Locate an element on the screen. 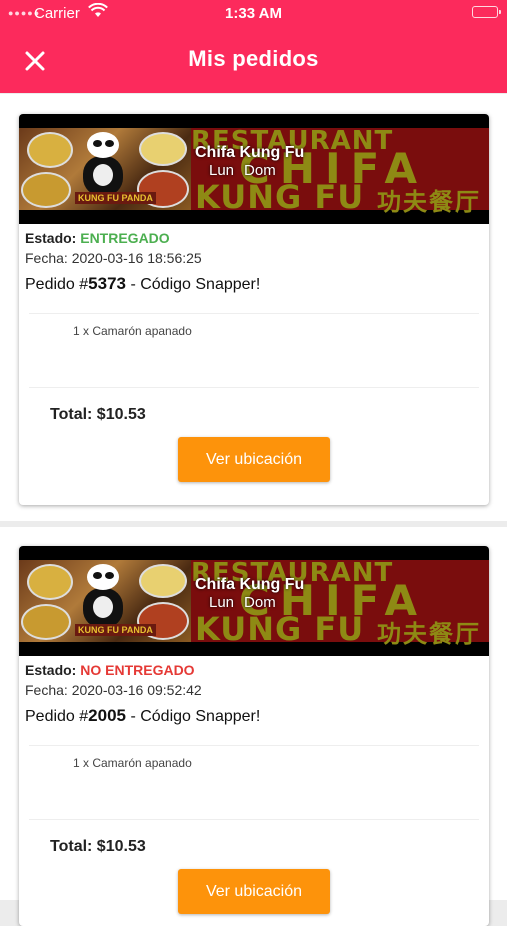  order-status: Estado: ENTREGADO is located at coordinates (255, 240).